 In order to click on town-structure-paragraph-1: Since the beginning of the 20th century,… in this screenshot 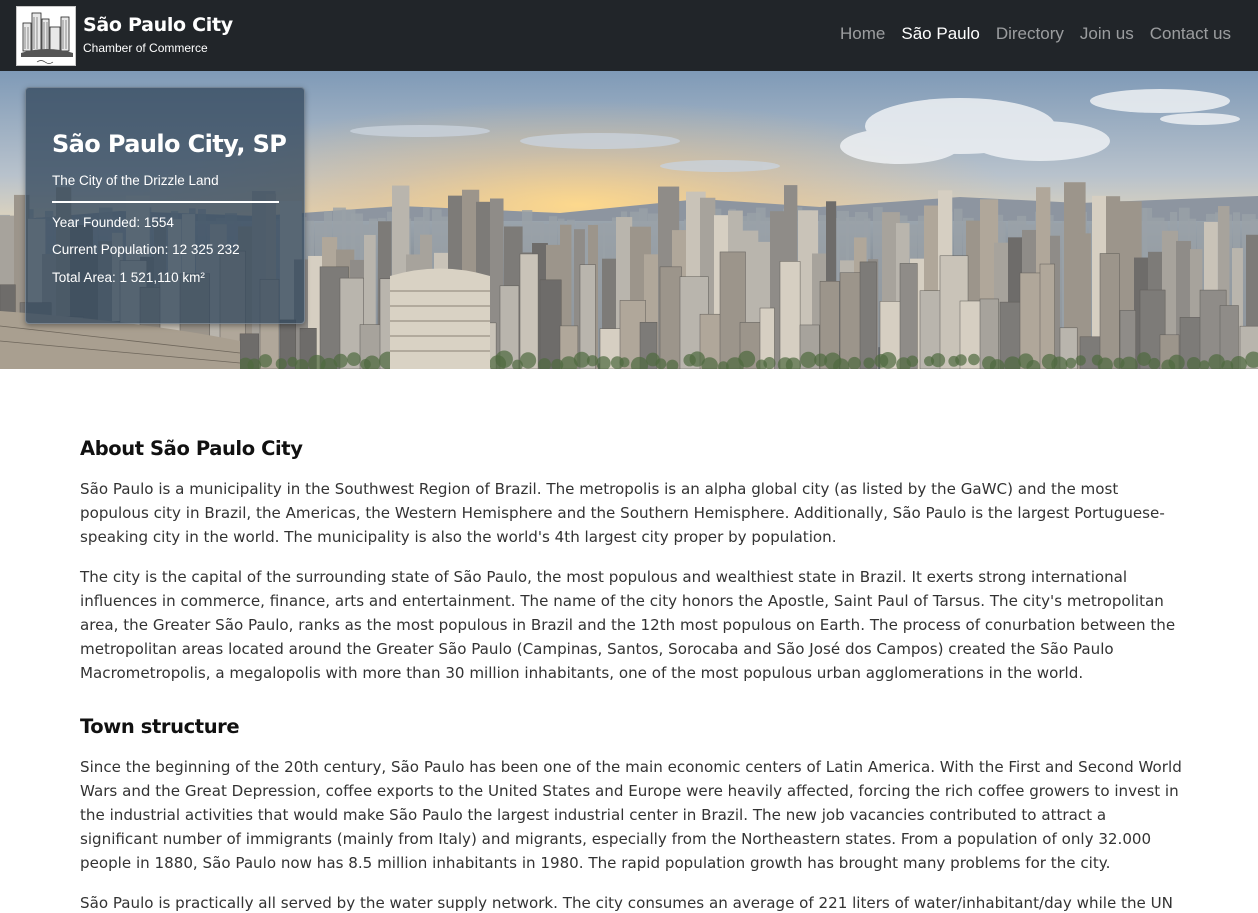, I will do `click(631, 815)`.